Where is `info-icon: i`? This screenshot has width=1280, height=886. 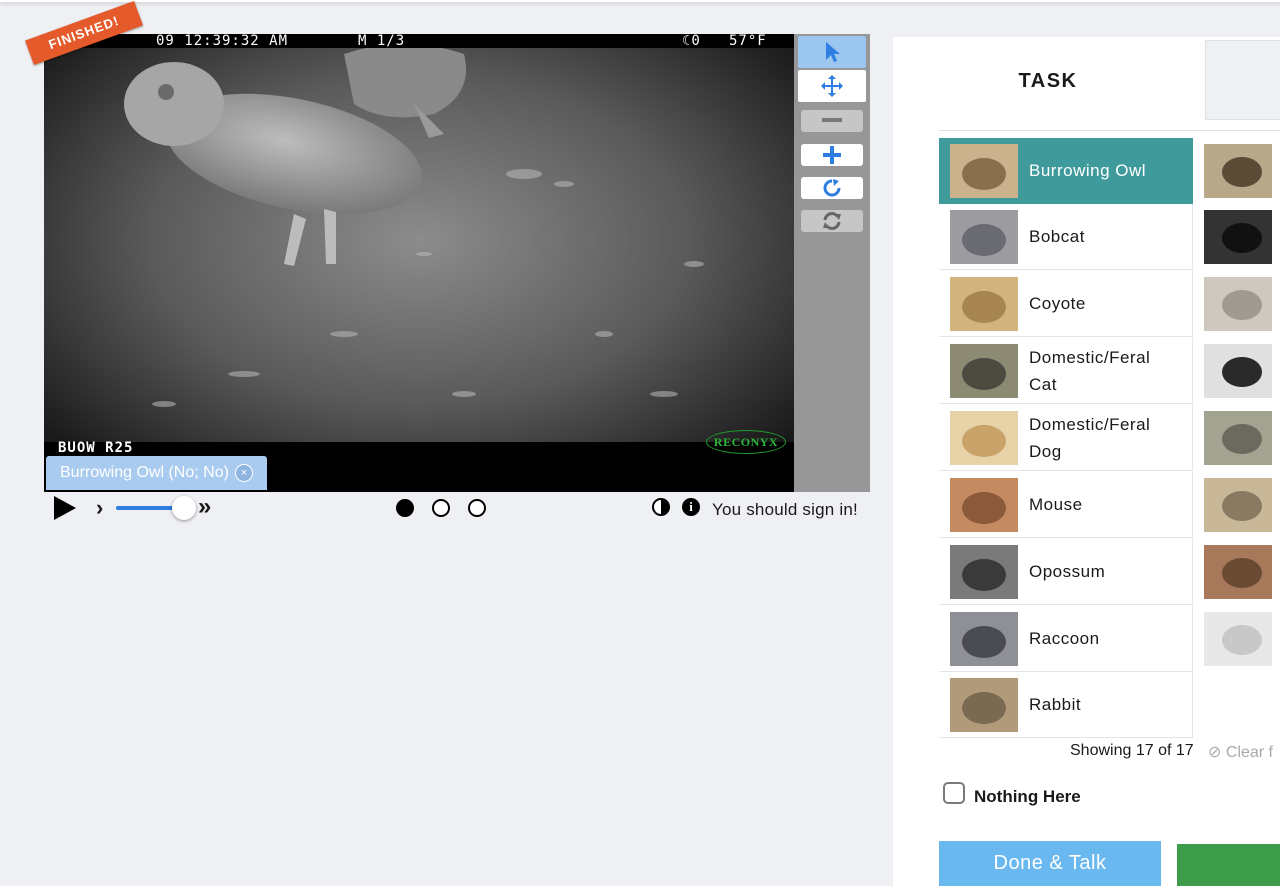 info-icon: i is located at coordinates (691, 507).